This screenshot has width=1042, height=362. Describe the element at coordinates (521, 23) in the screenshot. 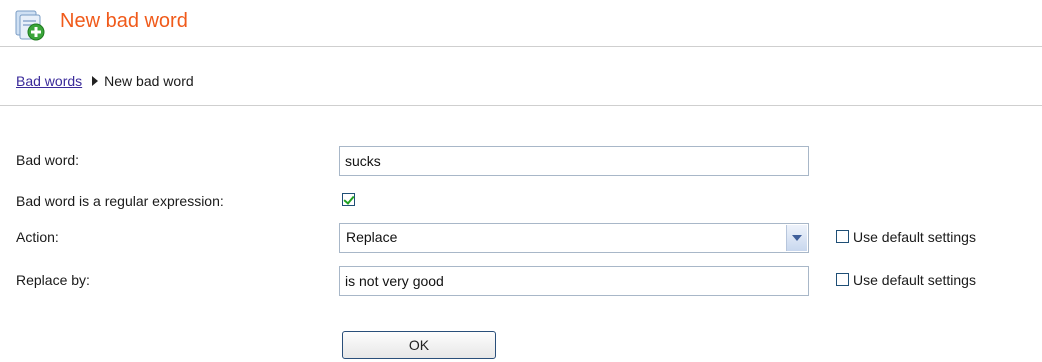

I see `page-header: New bad word` at that location.